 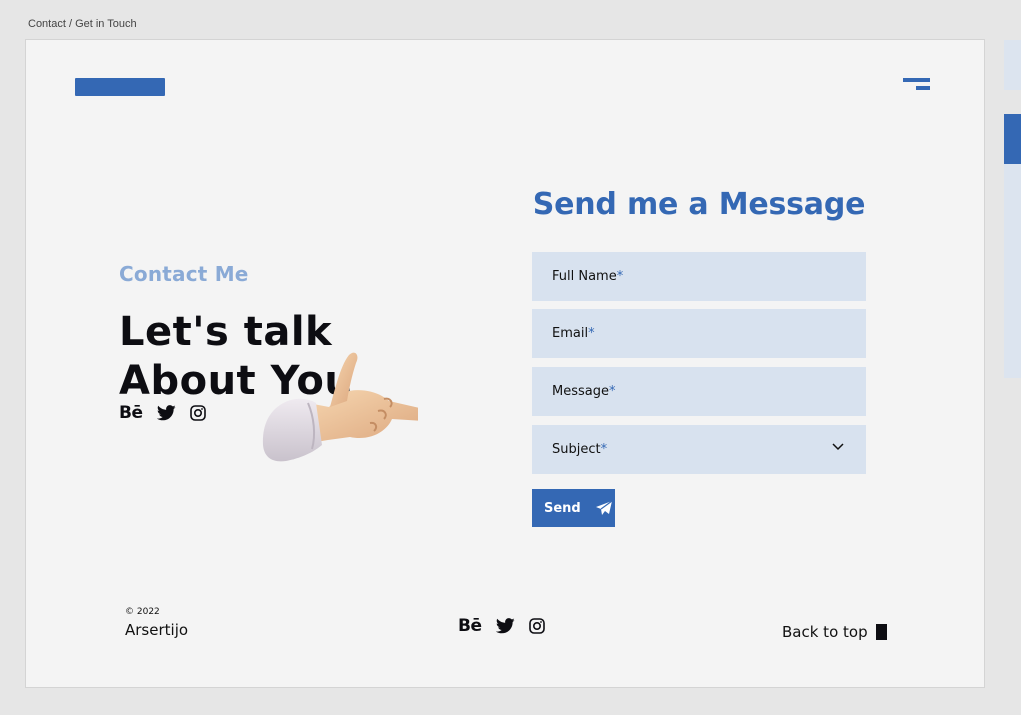 I want to click on menu-icon, so click(x=916, y=85).